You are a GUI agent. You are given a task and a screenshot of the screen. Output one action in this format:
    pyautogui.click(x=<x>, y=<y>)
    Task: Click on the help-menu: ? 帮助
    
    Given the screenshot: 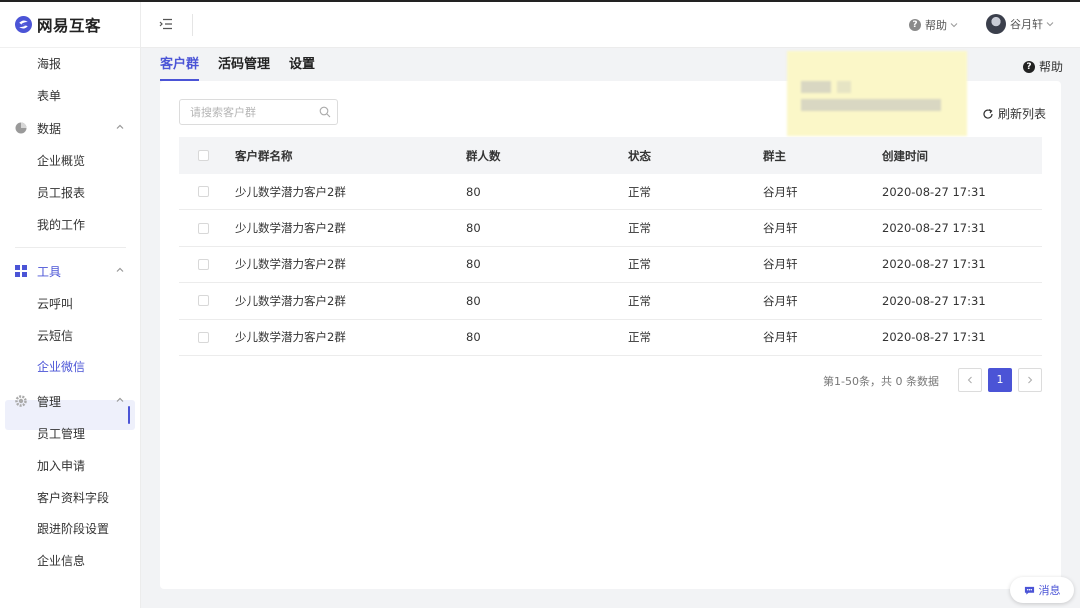 What is the action you would take?
    pyautogui.click(x=933, y=25)
    